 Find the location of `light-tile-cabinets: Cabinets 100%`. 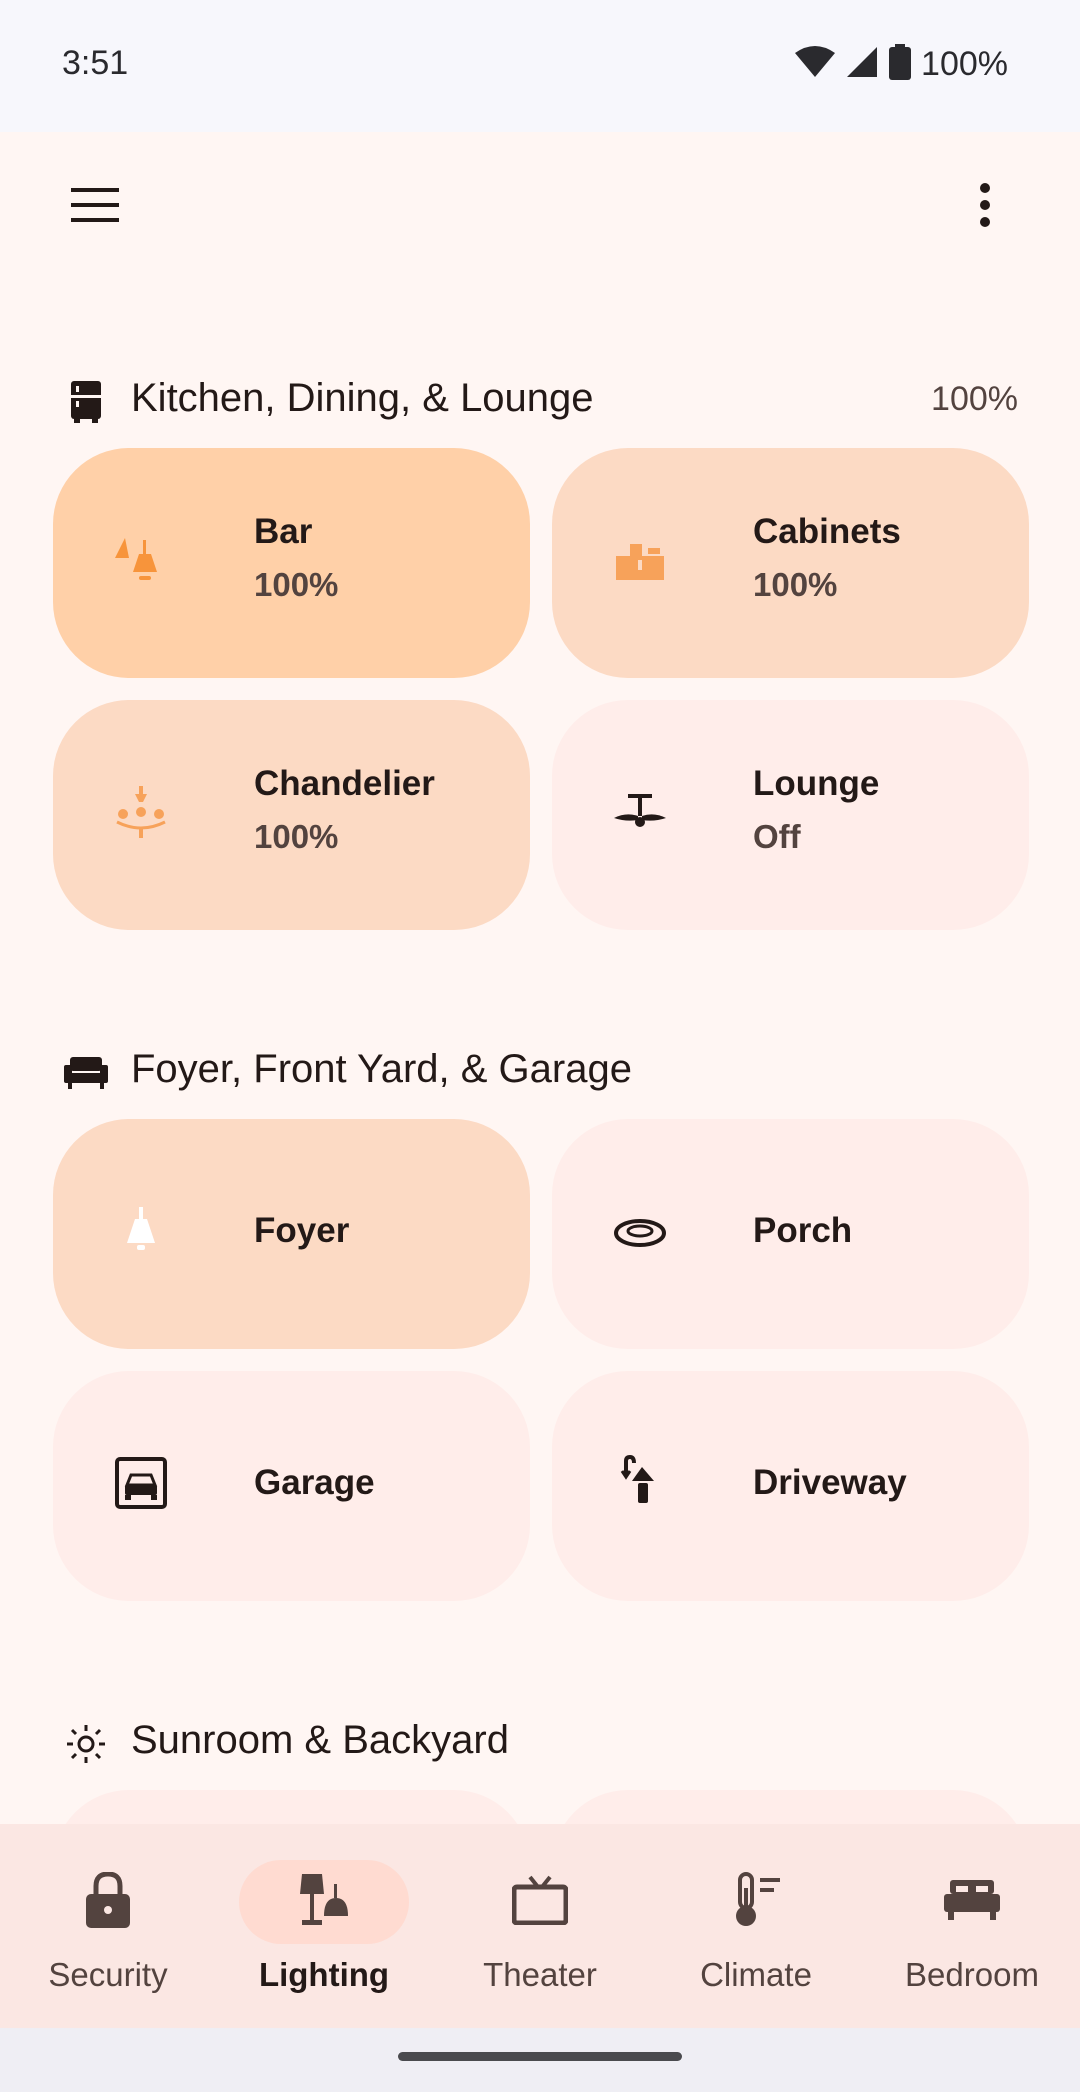

light-tile-cabinets: Cabinets 100% is located at coordinates (790, 563).